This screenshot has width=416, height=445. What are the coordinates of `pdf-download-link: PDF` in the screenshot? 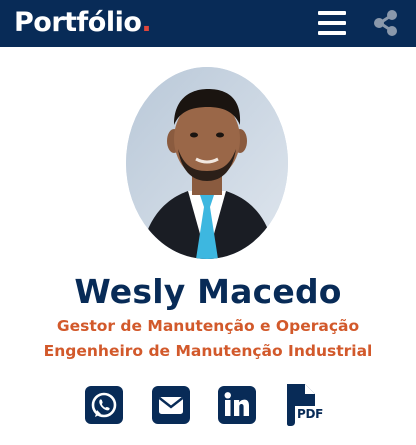 It's located at (305, 406).